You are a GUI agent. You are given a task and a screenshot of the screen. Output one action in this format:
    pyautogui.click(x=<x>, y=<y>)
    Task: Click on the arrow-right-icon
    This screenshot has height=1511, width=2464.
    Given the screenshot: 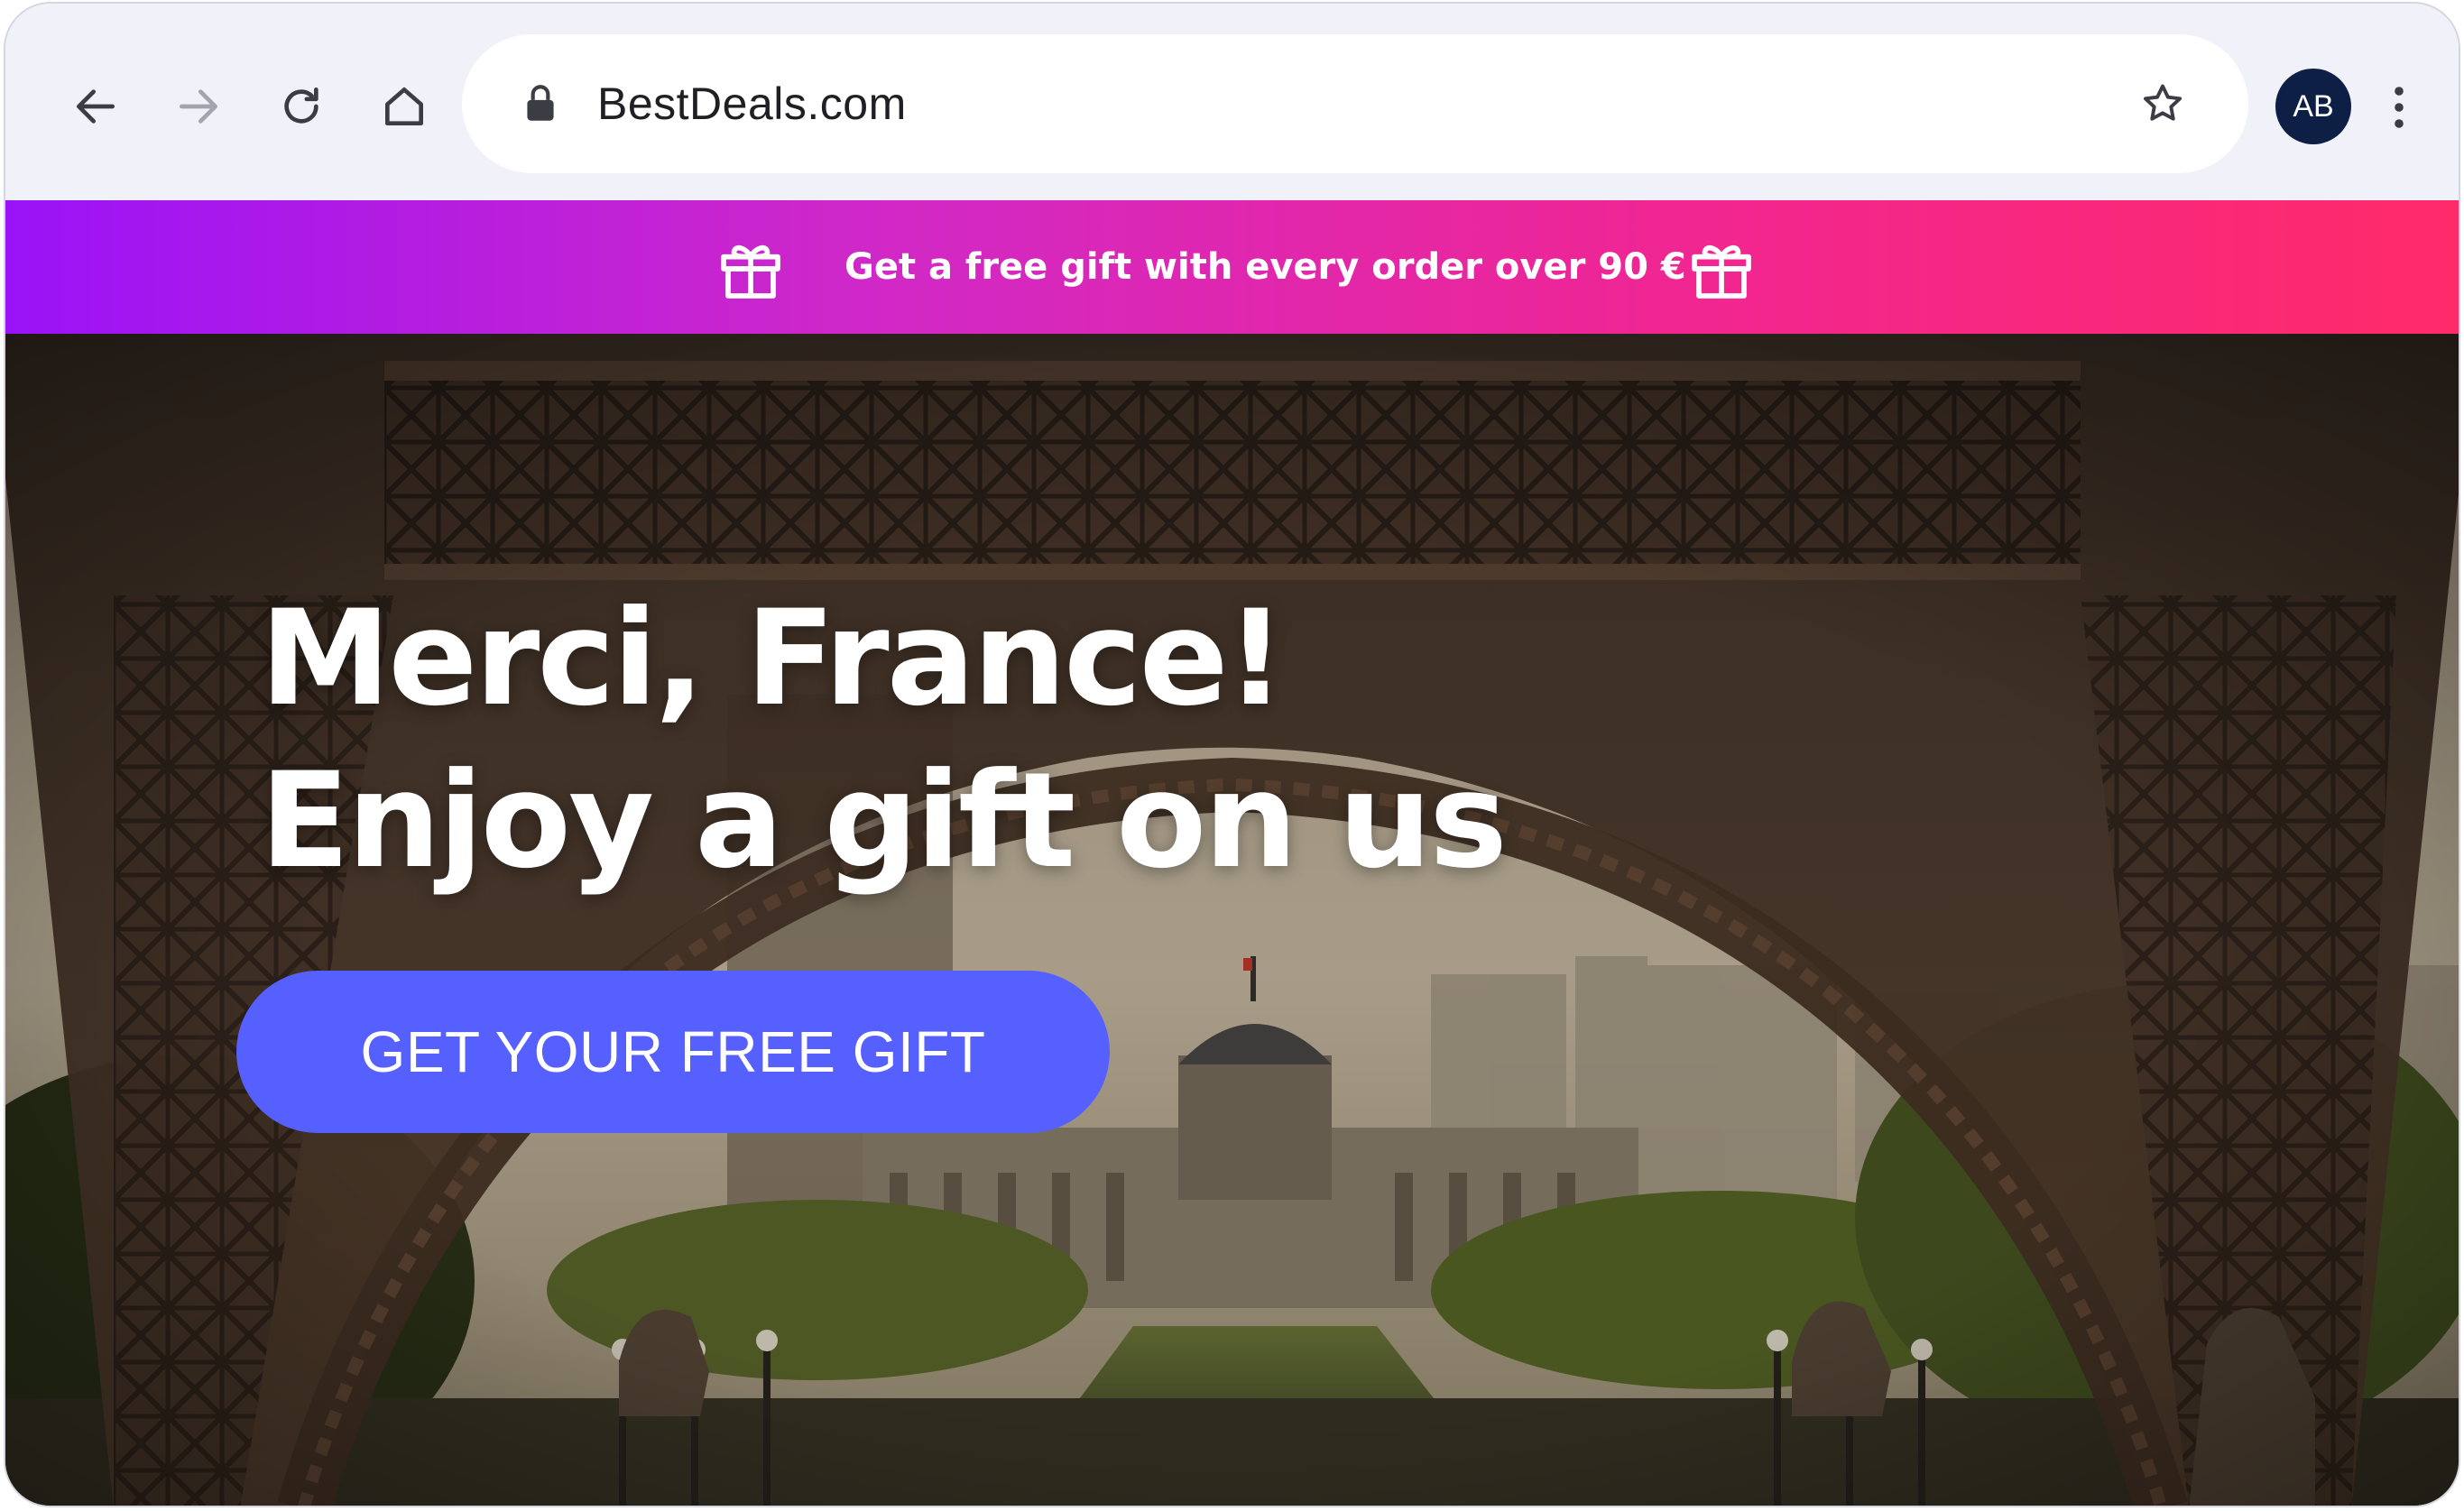 What is the action you would take?
    pyautogui.click(x=199, y=106)
    